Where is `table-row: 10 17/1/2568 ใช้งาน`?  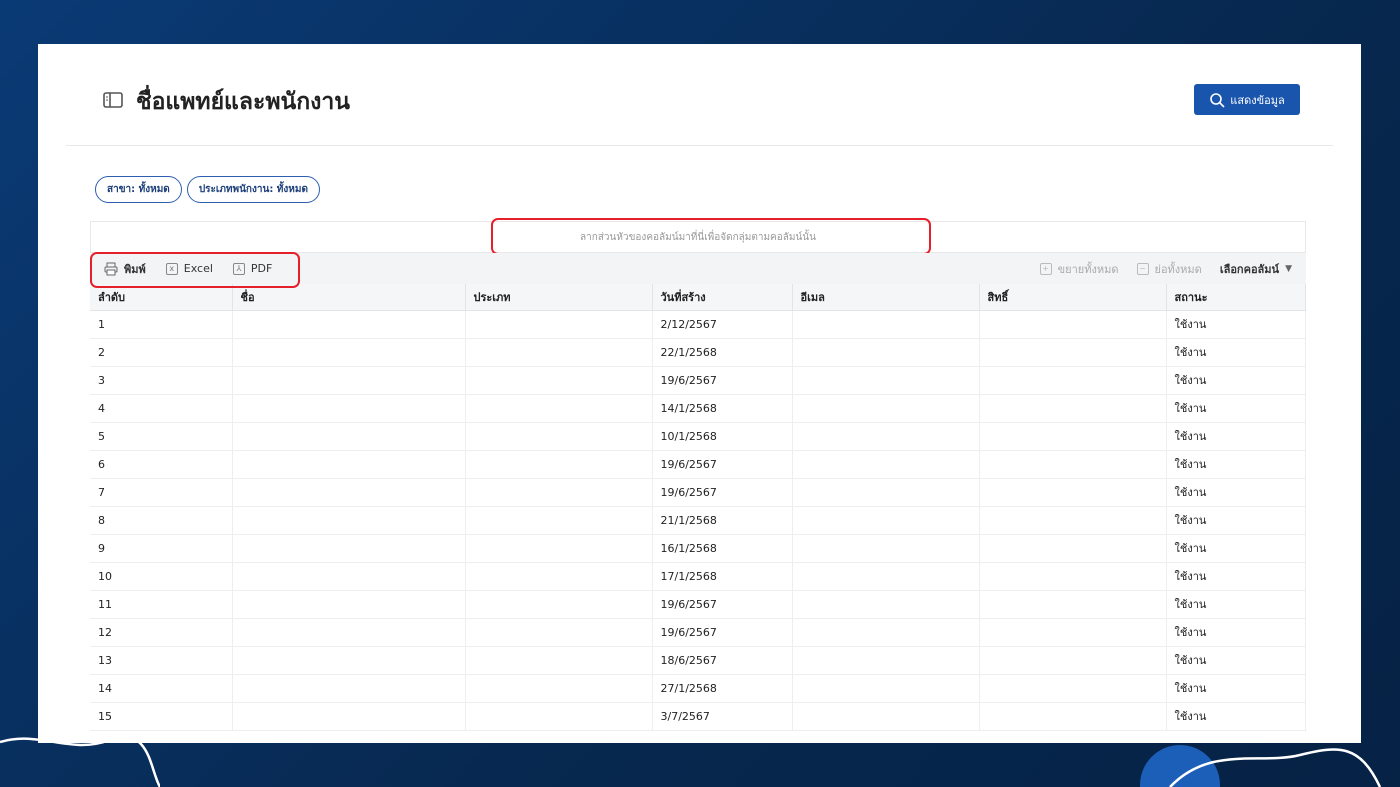
table-row: 10 17/1/2568 ใช้งาน is located at coordinates (698, 576).